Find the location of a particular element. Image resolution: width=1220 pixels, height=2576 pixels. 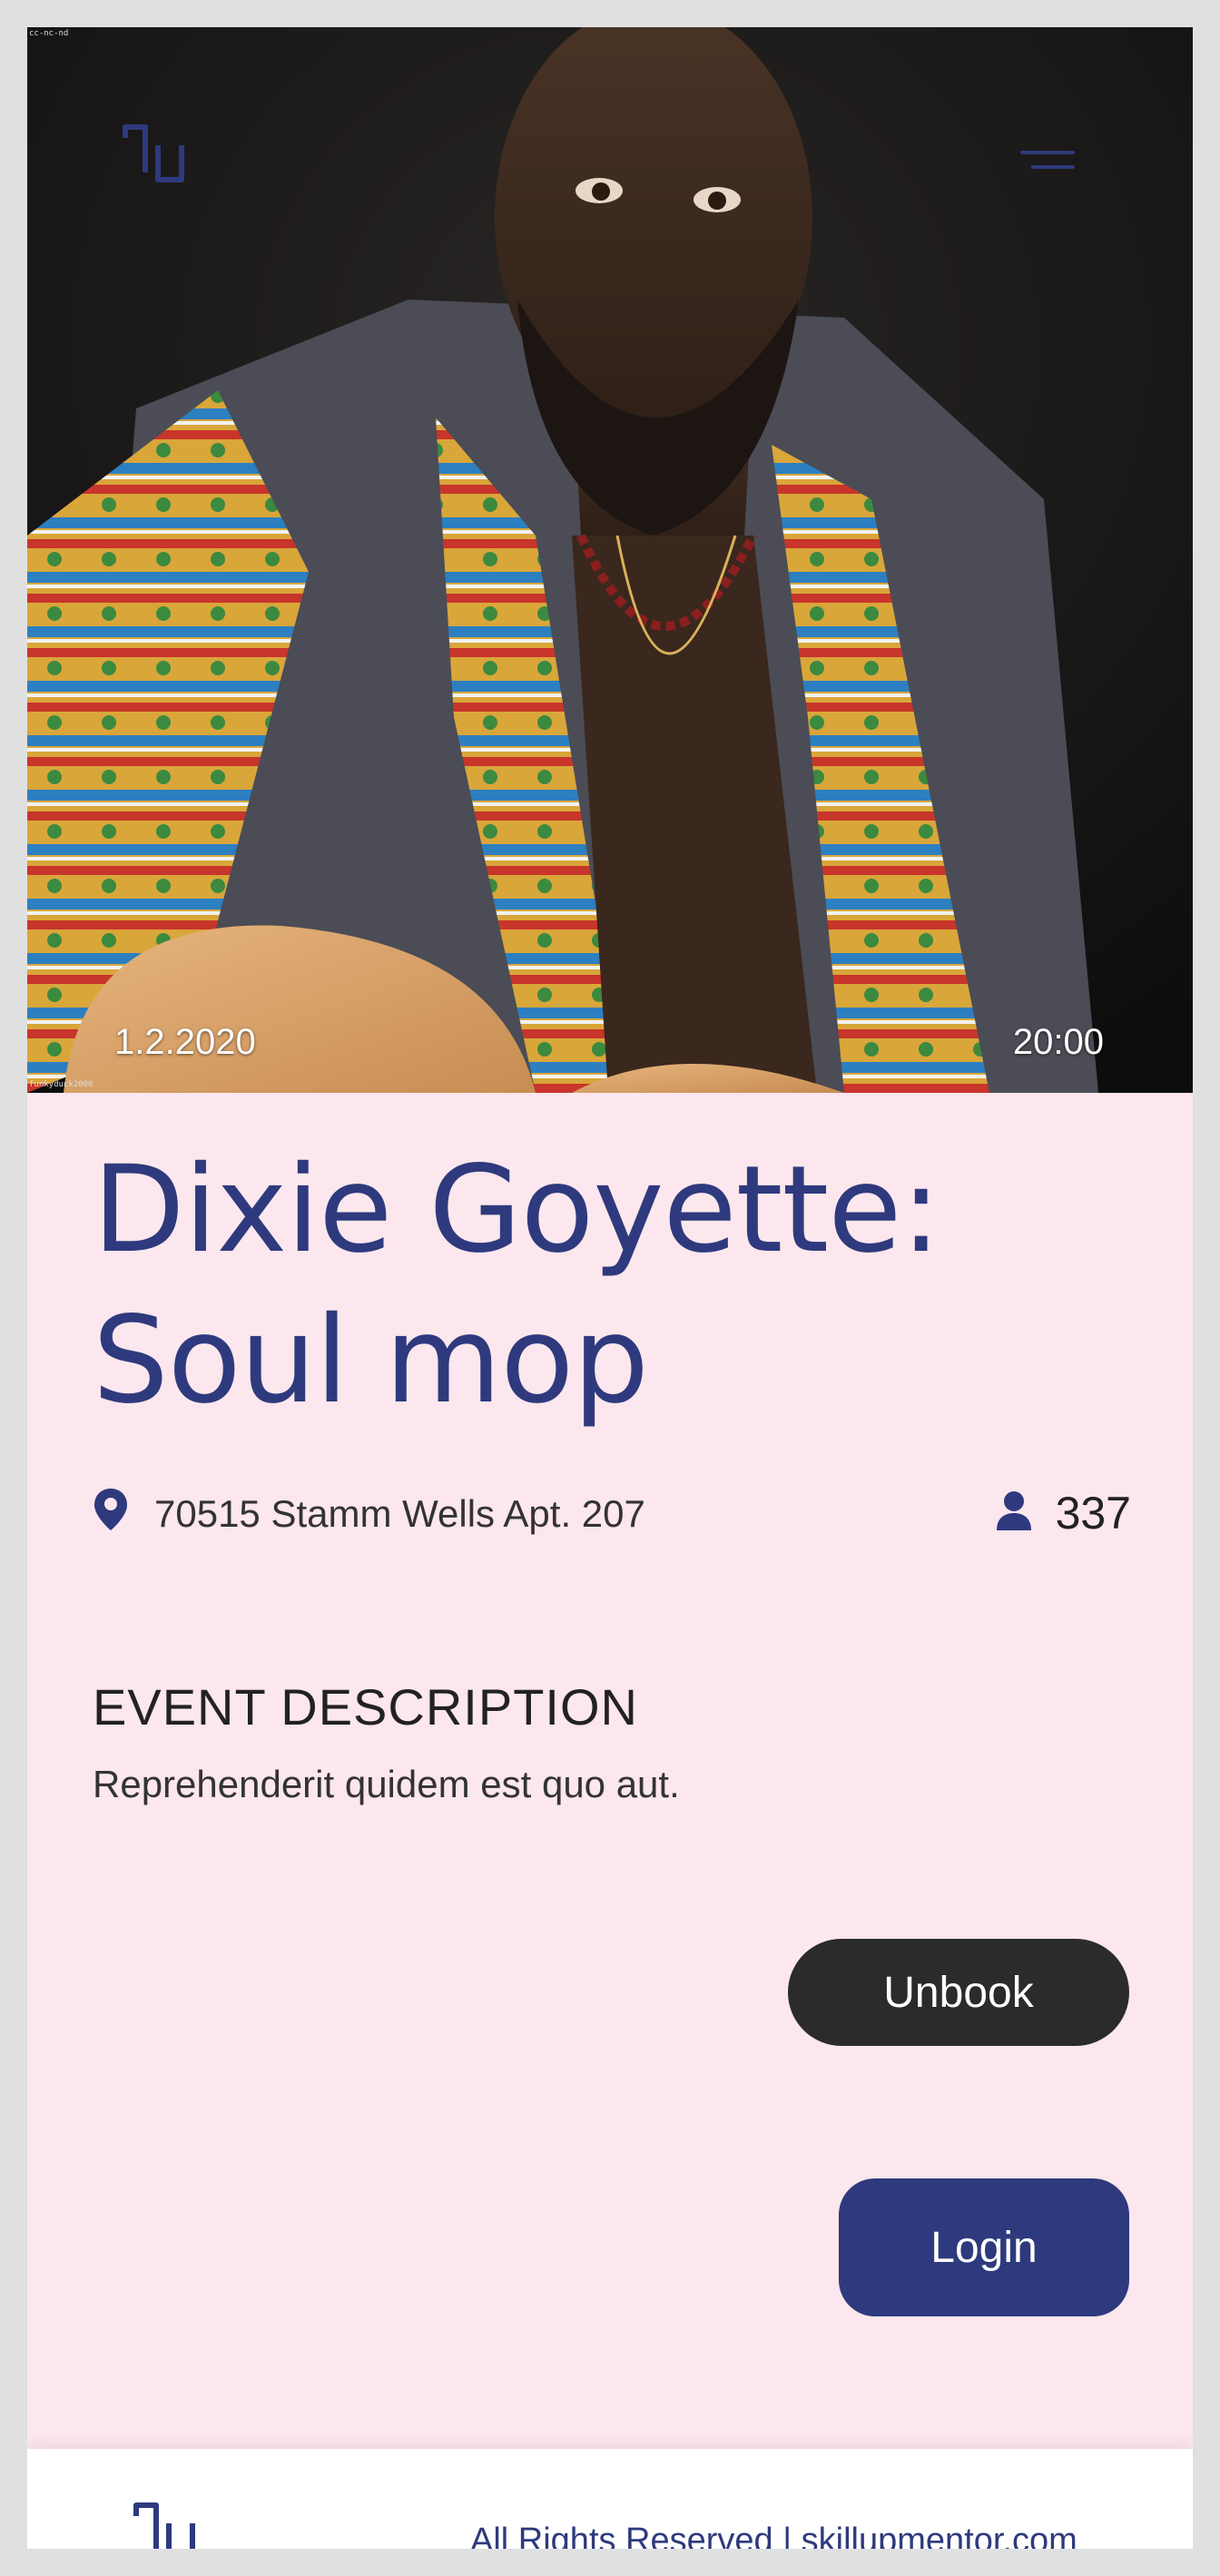

nu-logo-icon is located at coordinates (154, 154).